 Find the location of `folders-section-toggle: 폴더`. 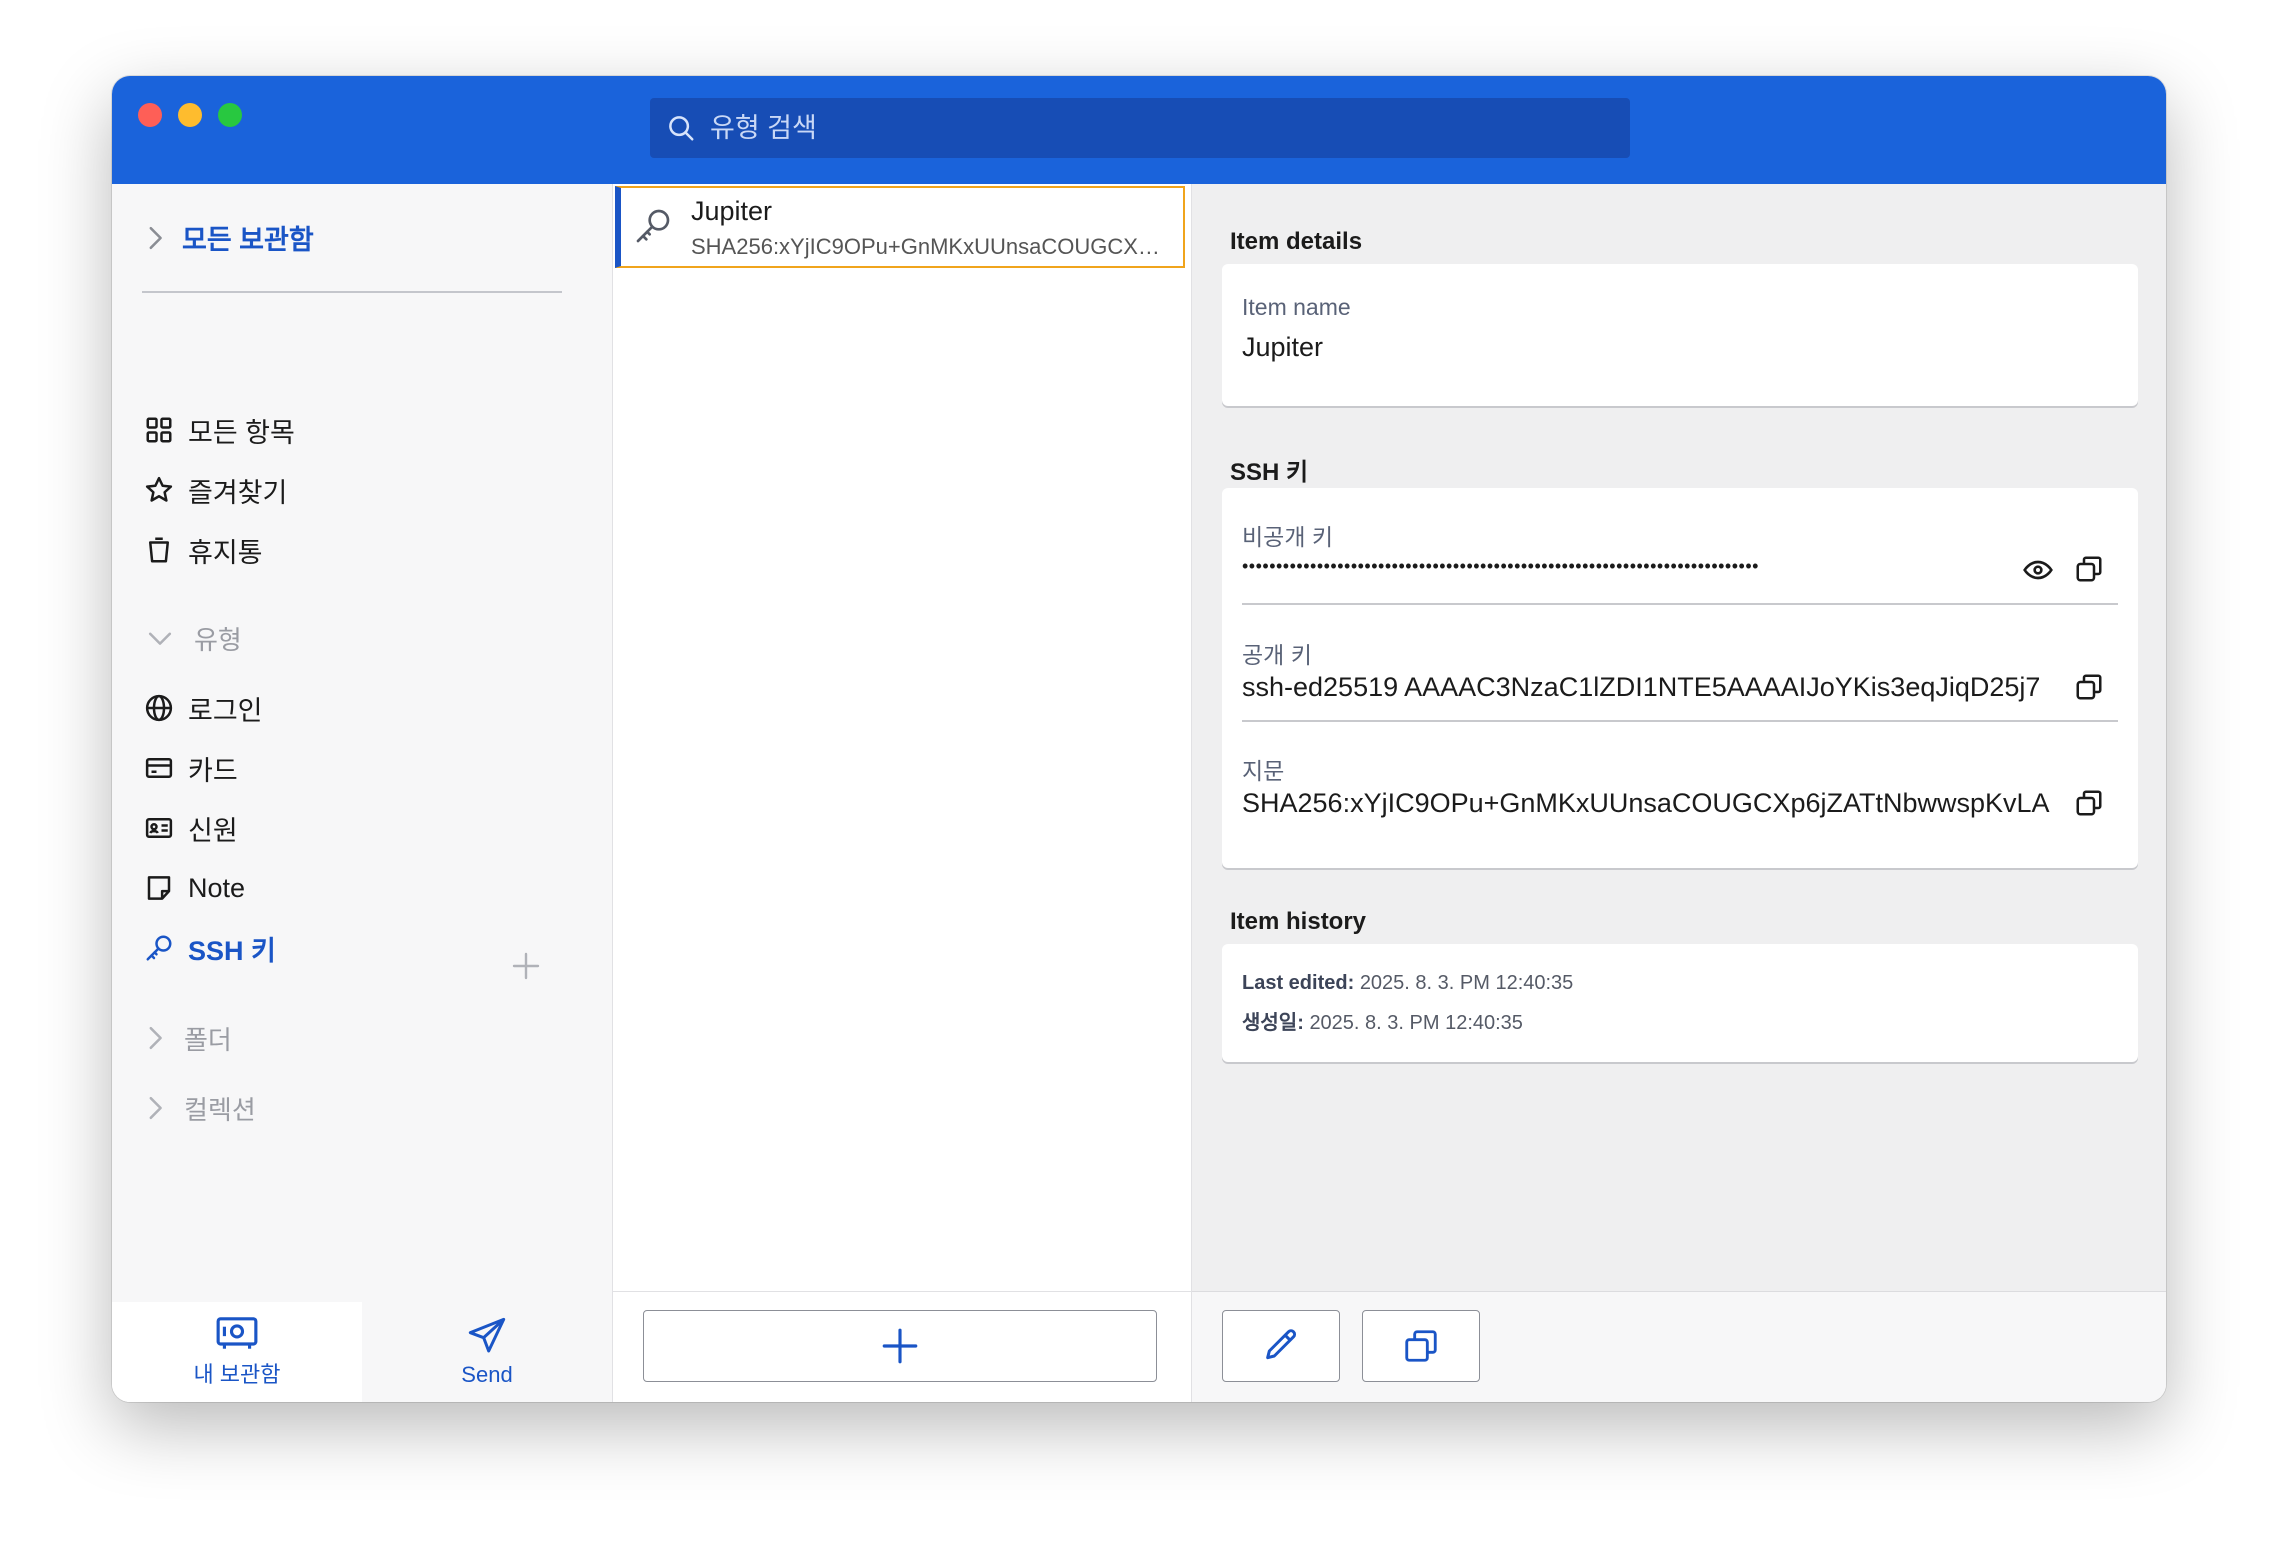

folders-section-toggle: 폴더 is located at coordinates (189, 1038).